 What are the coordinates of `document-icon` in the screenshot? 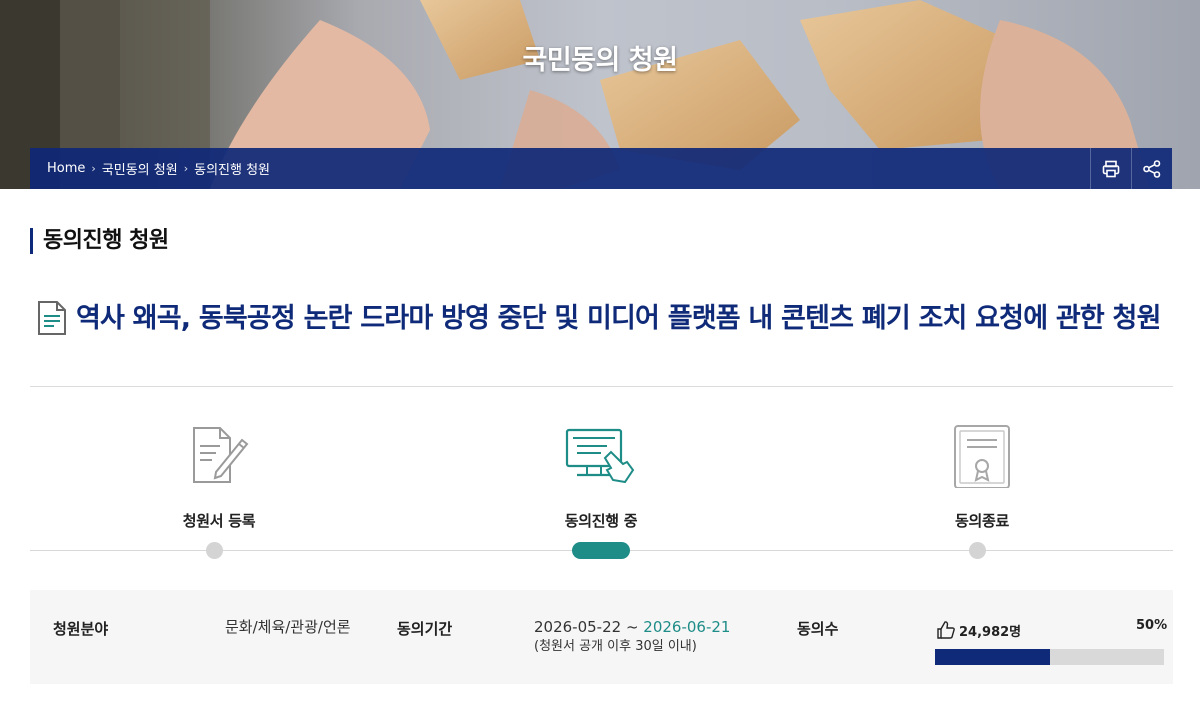 It's located at (52, 318).